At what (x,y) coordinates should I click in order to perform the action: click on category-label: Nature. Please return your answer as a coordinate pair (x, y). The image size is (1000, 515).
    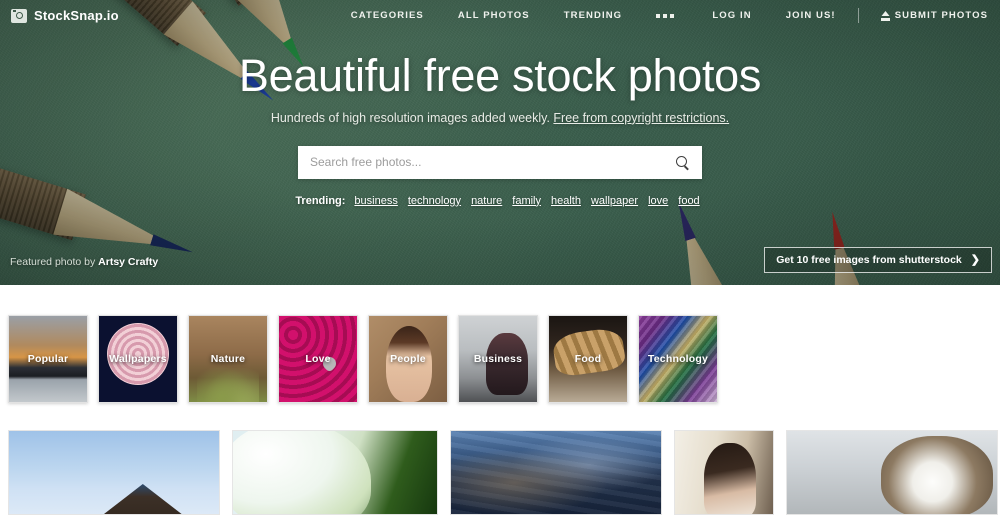
    Looking at the image, I should click on (228, 359).